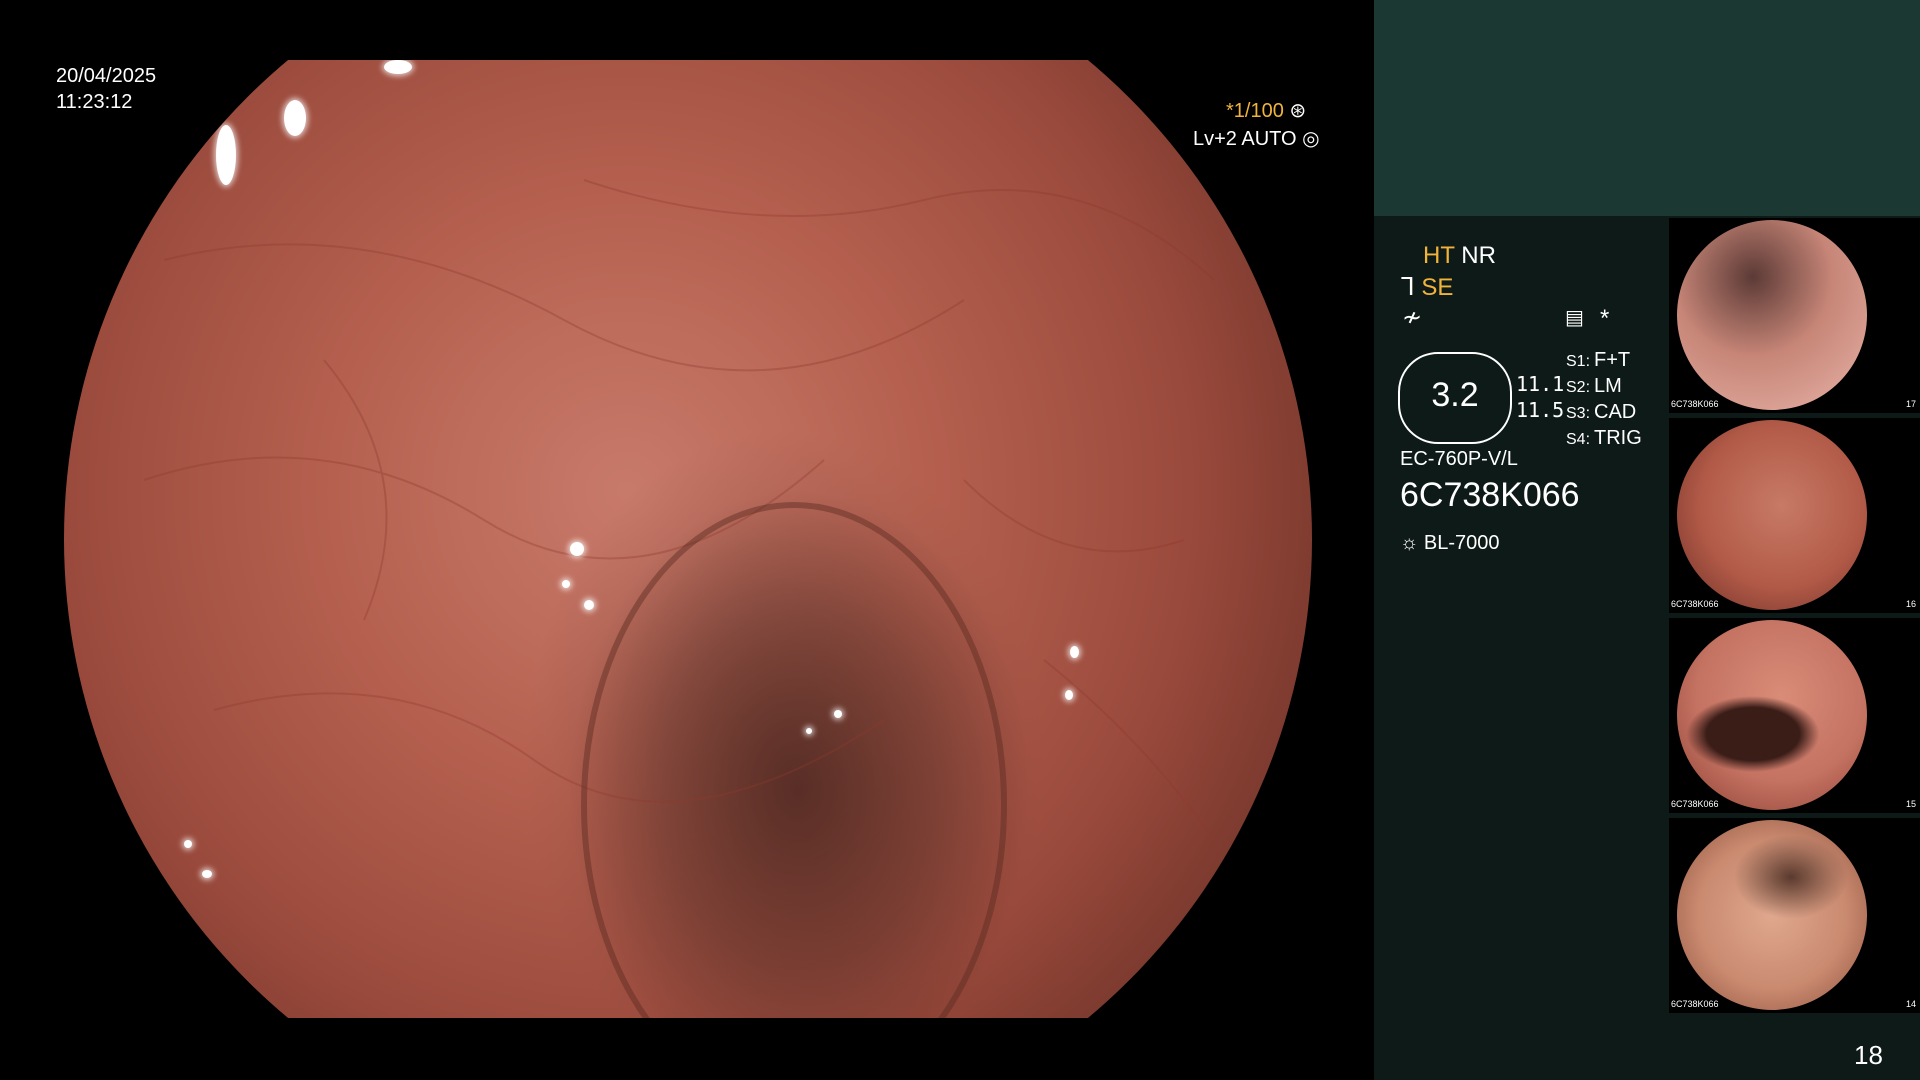 The width and height of the screenshot is (1920, 1080). I want to click on scope-setting-s1: S1: F+T, so click(1598, 360).